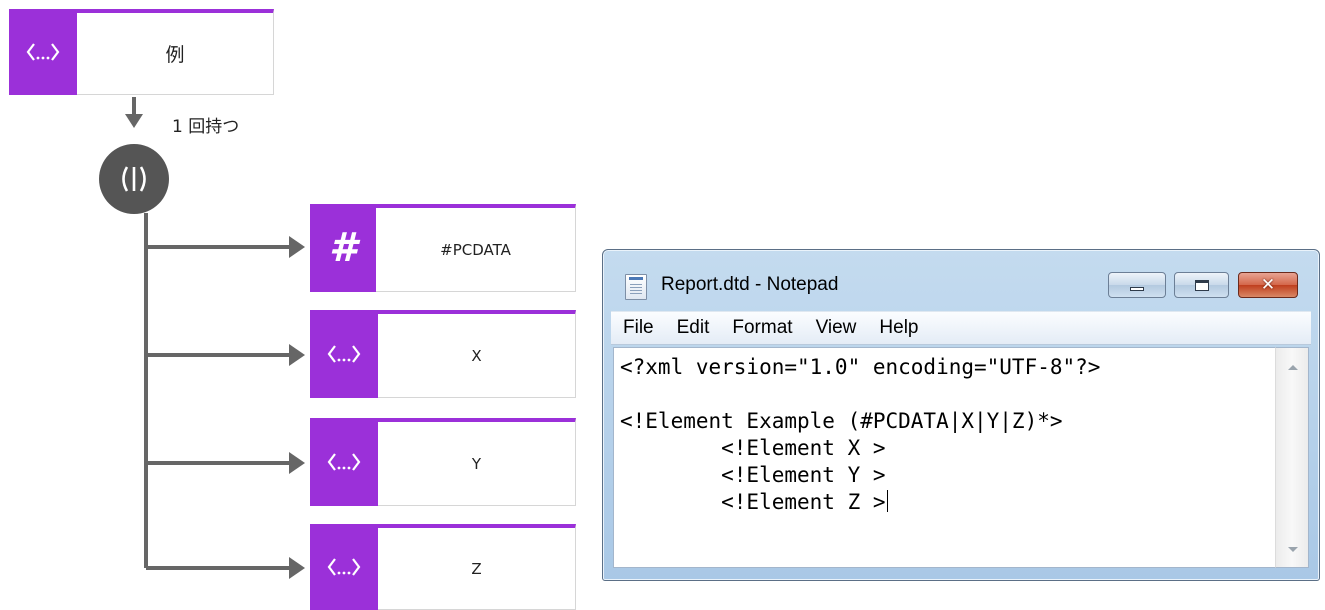 The image size is (1325, 610). Describe the element at coordinates (443, 354) in the screenshot. I see `element-node-x: X` at that location.